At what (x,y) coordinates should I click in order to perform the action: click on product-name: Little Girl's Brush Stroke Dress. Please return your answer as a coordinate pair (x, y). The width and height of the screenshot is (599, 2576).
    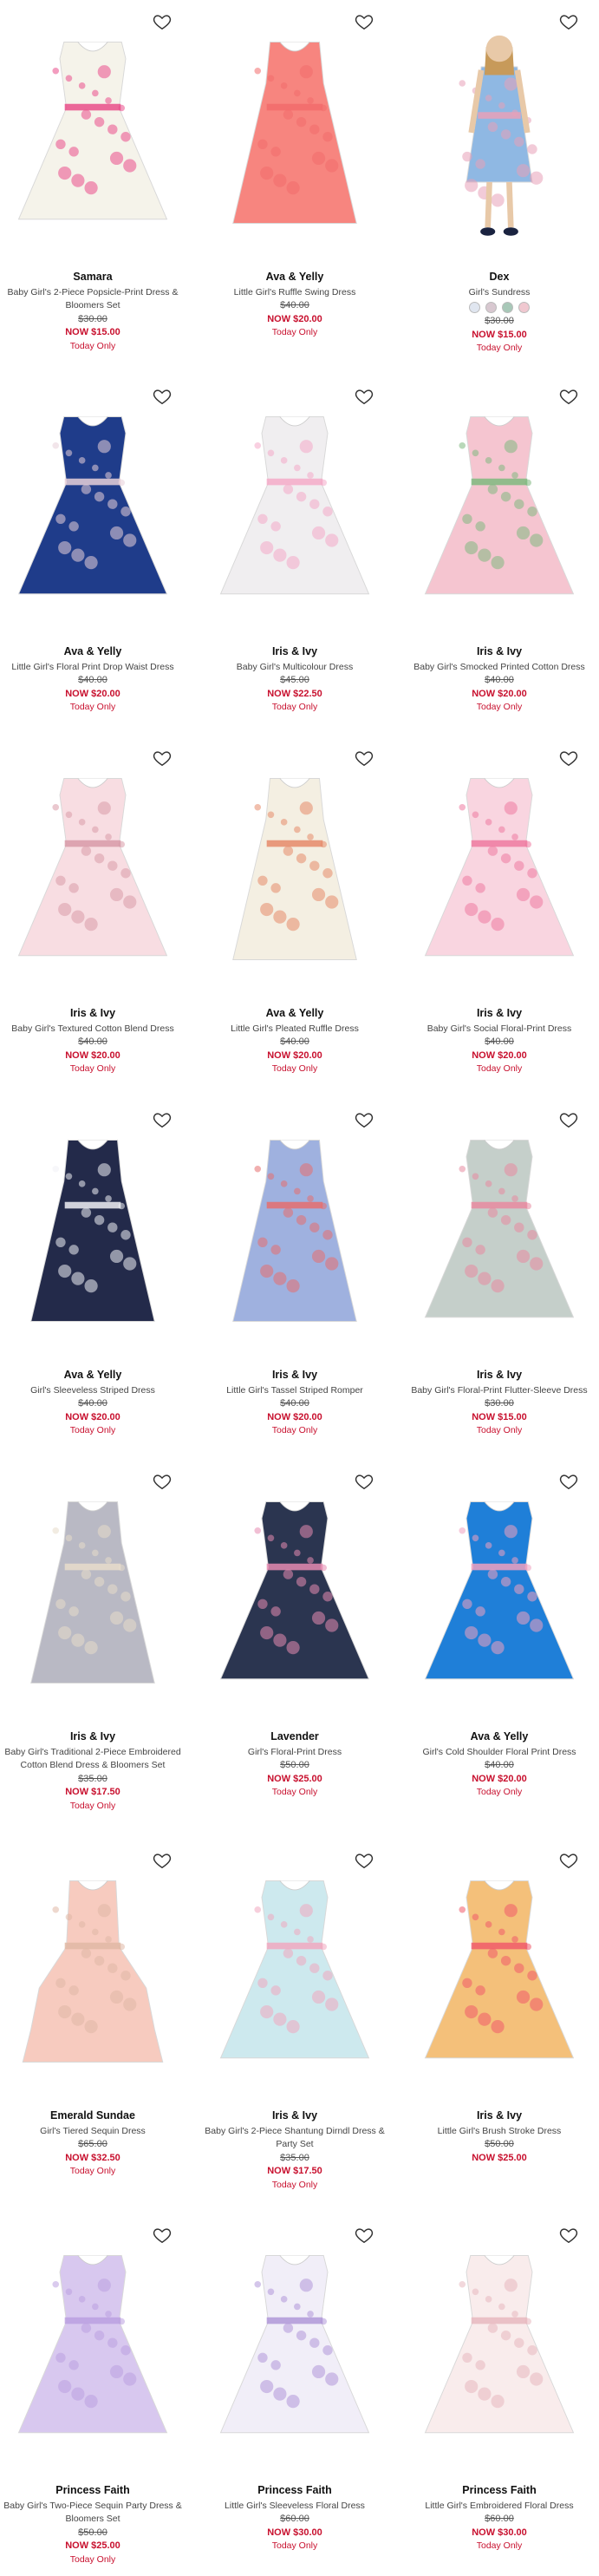
    Looking at the image, I should click on (499, 2132).